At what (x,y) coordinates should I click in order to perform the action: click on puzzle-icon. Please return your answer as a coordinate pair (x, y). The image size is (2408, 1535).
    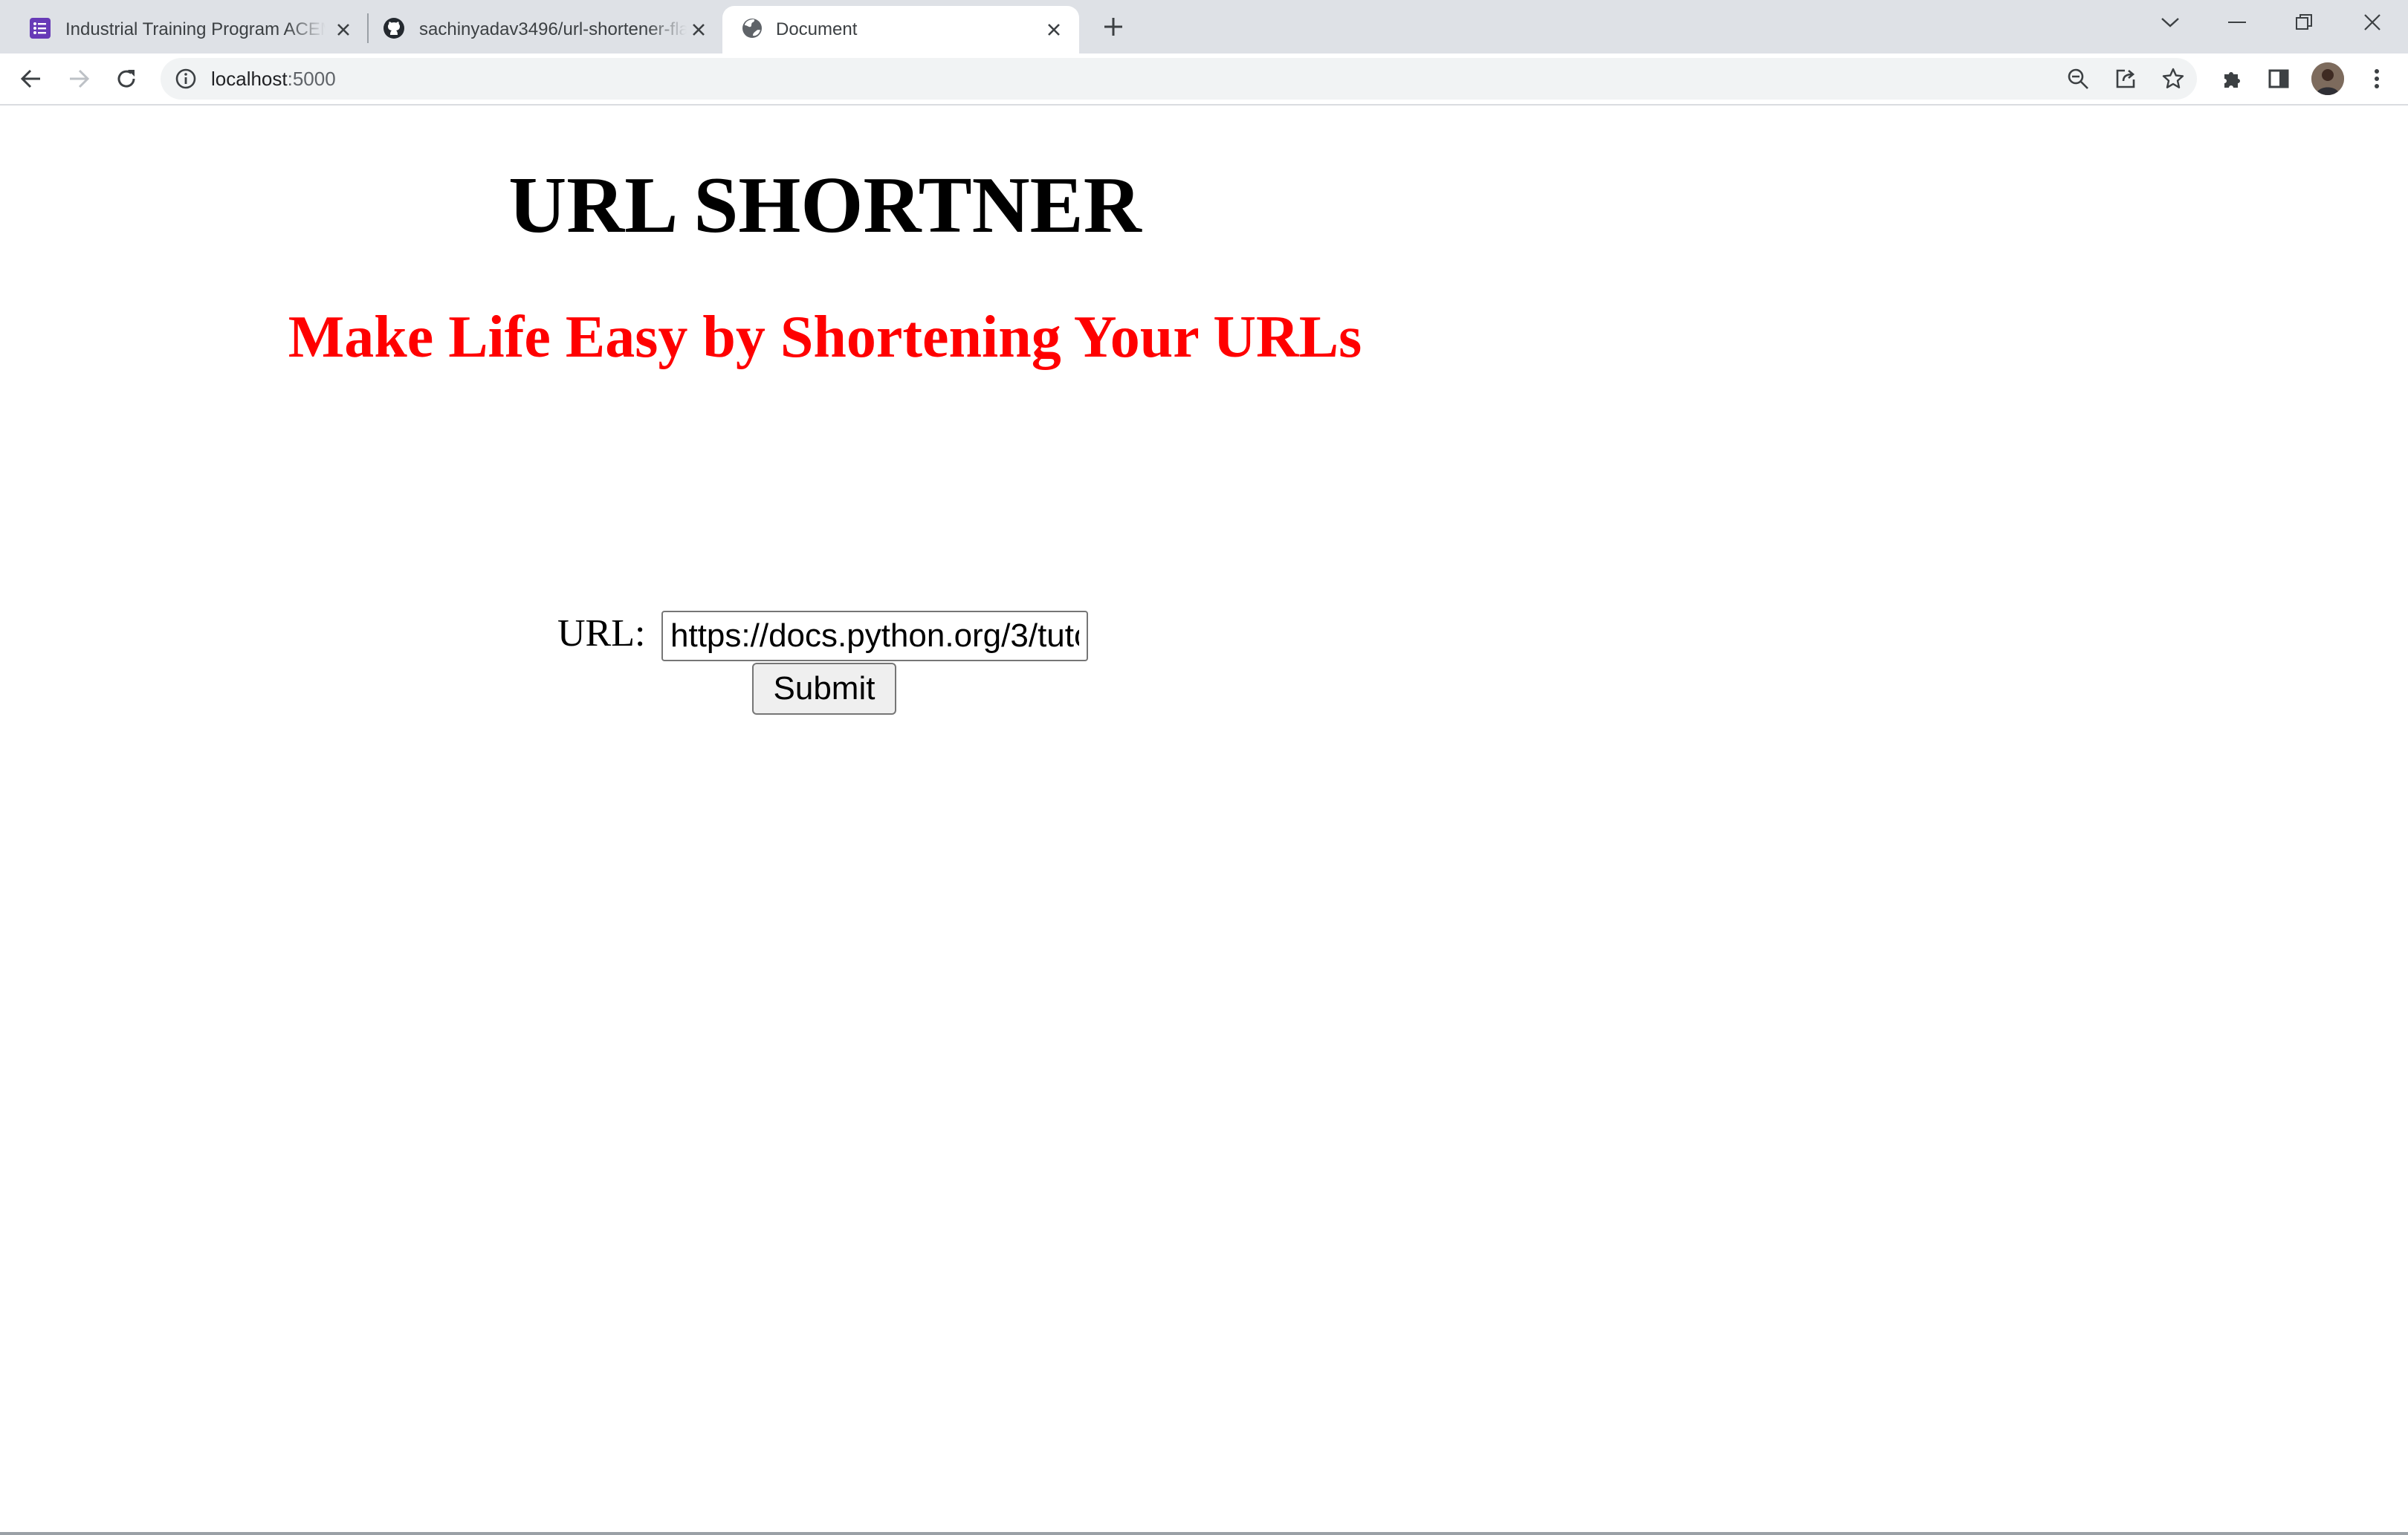
    Looking at the image, I should click on (2232, 80).